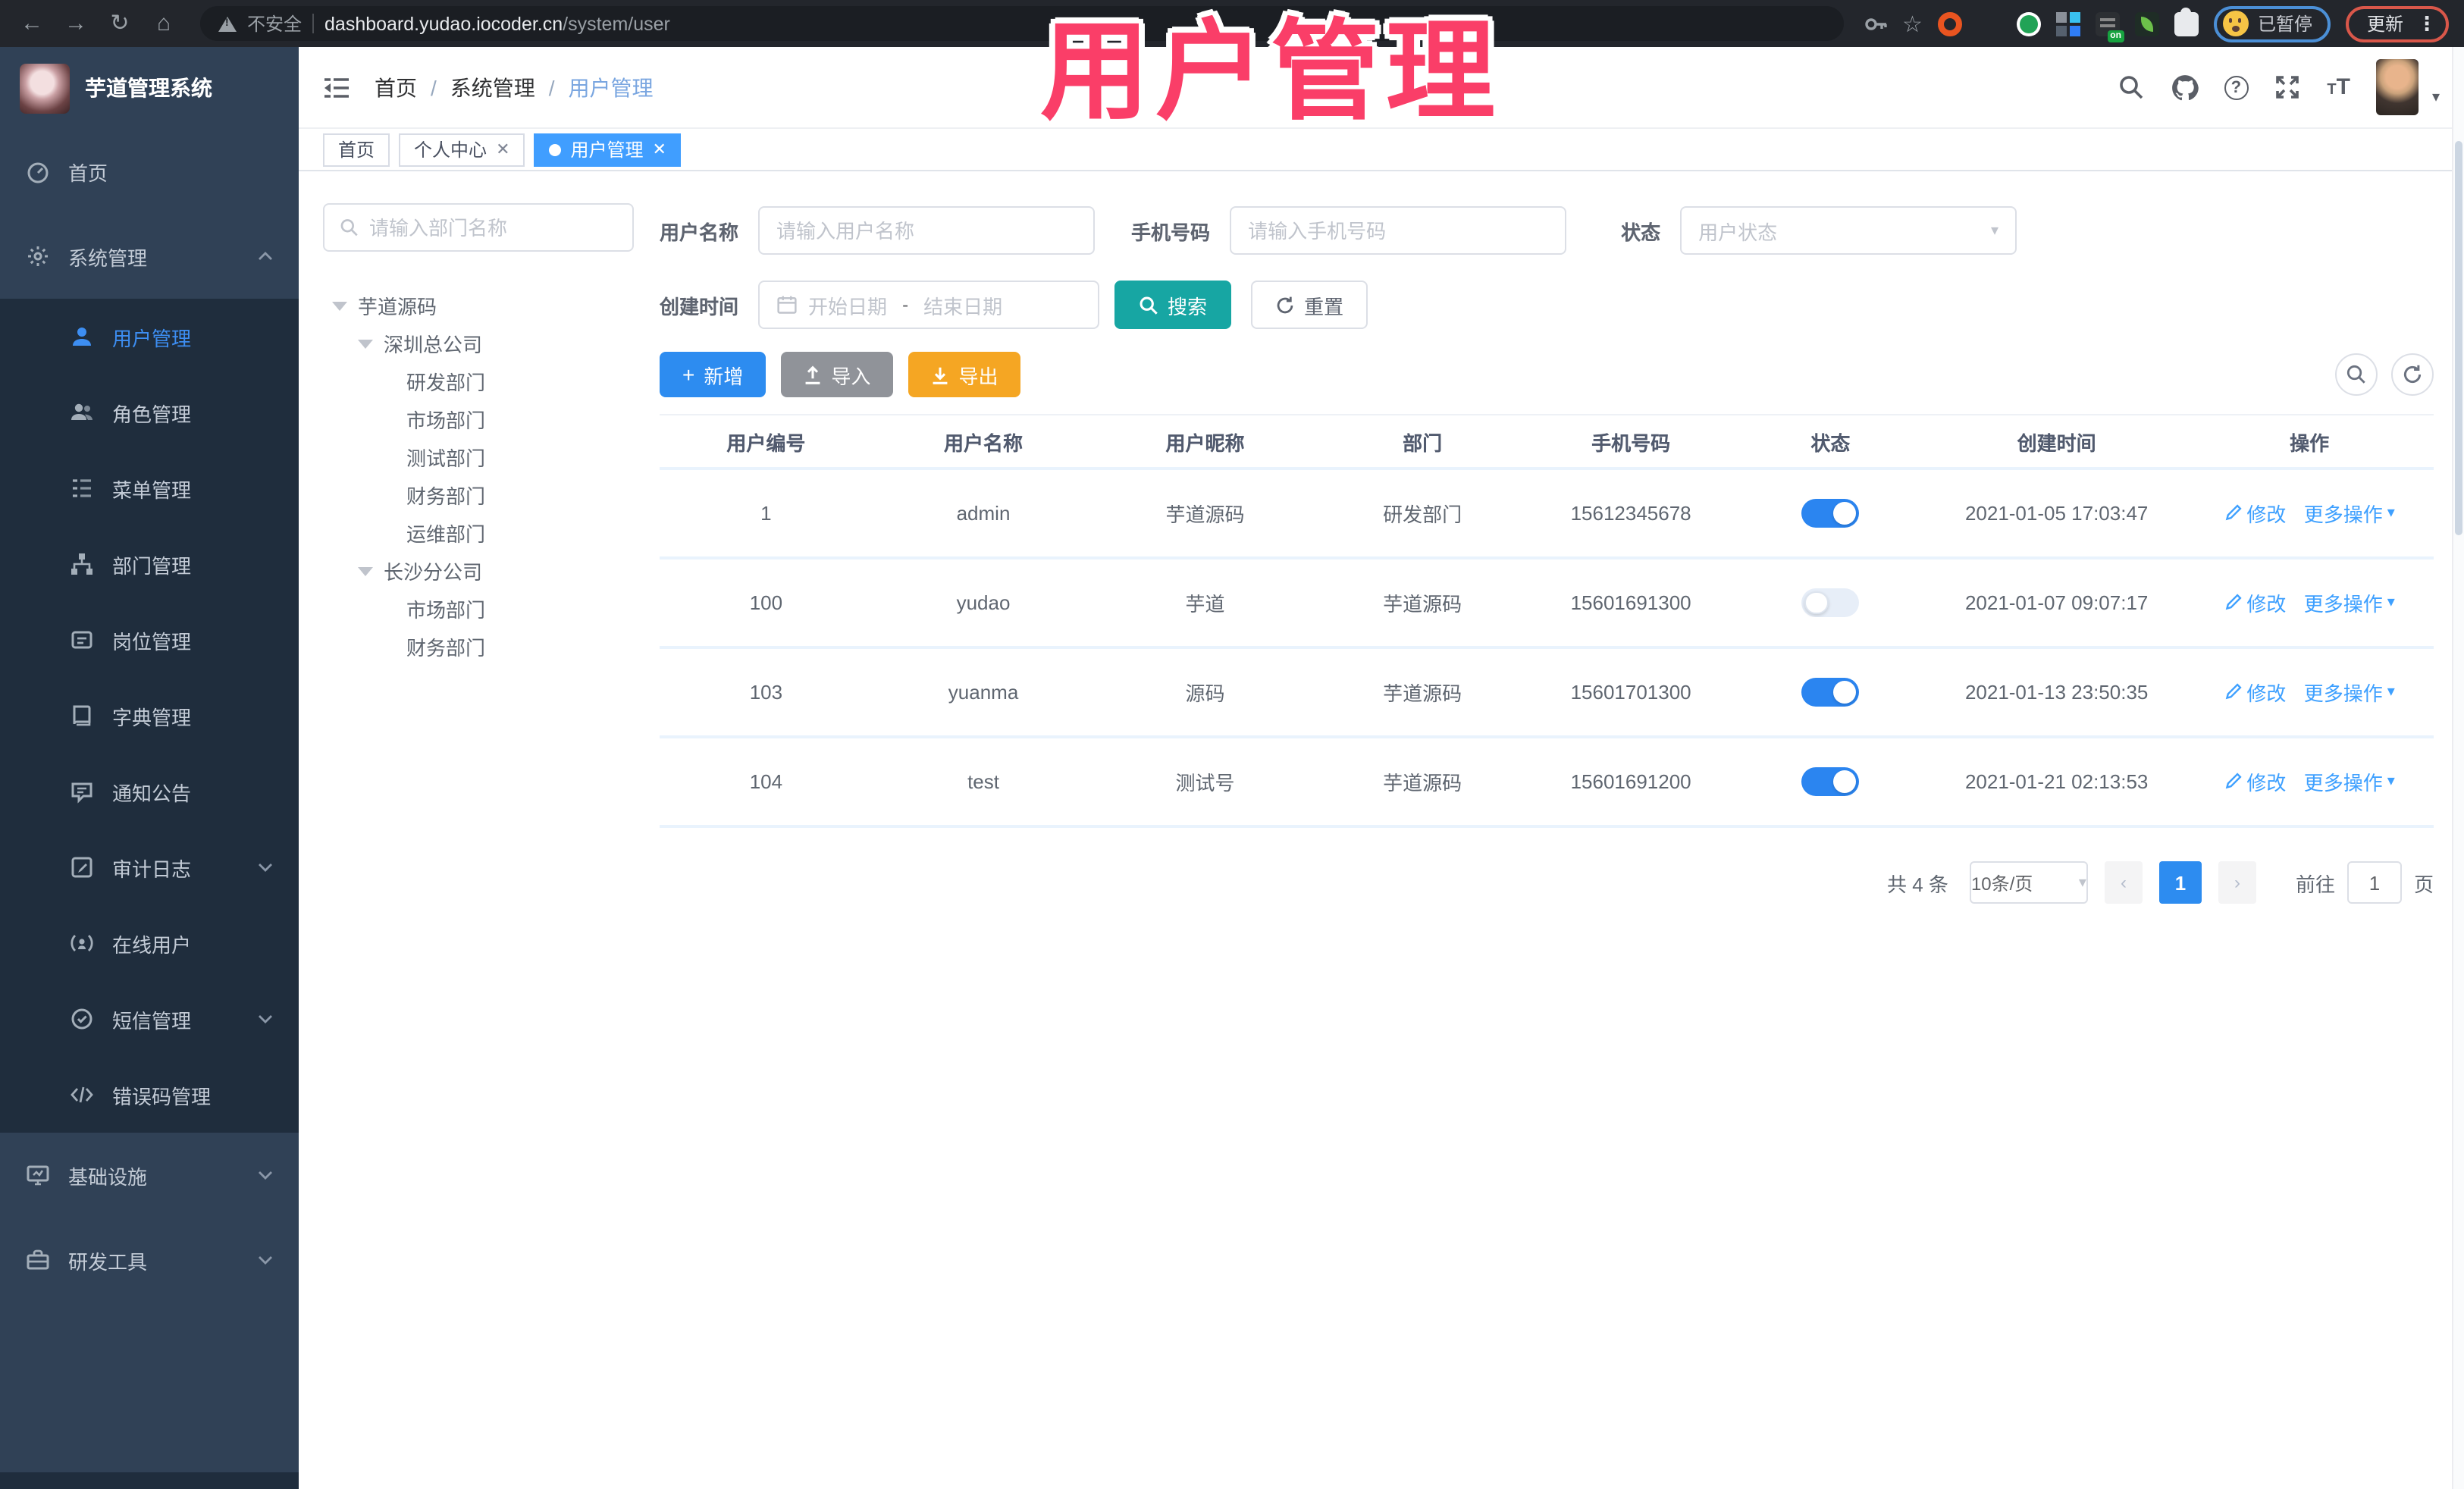 The width and height of the screenshot is (2464, 1489). Describe the element at coordinates (150, 488) in the screenshot. I see `sidebar-item-menu-mgmt: 菜单管理` at that location.